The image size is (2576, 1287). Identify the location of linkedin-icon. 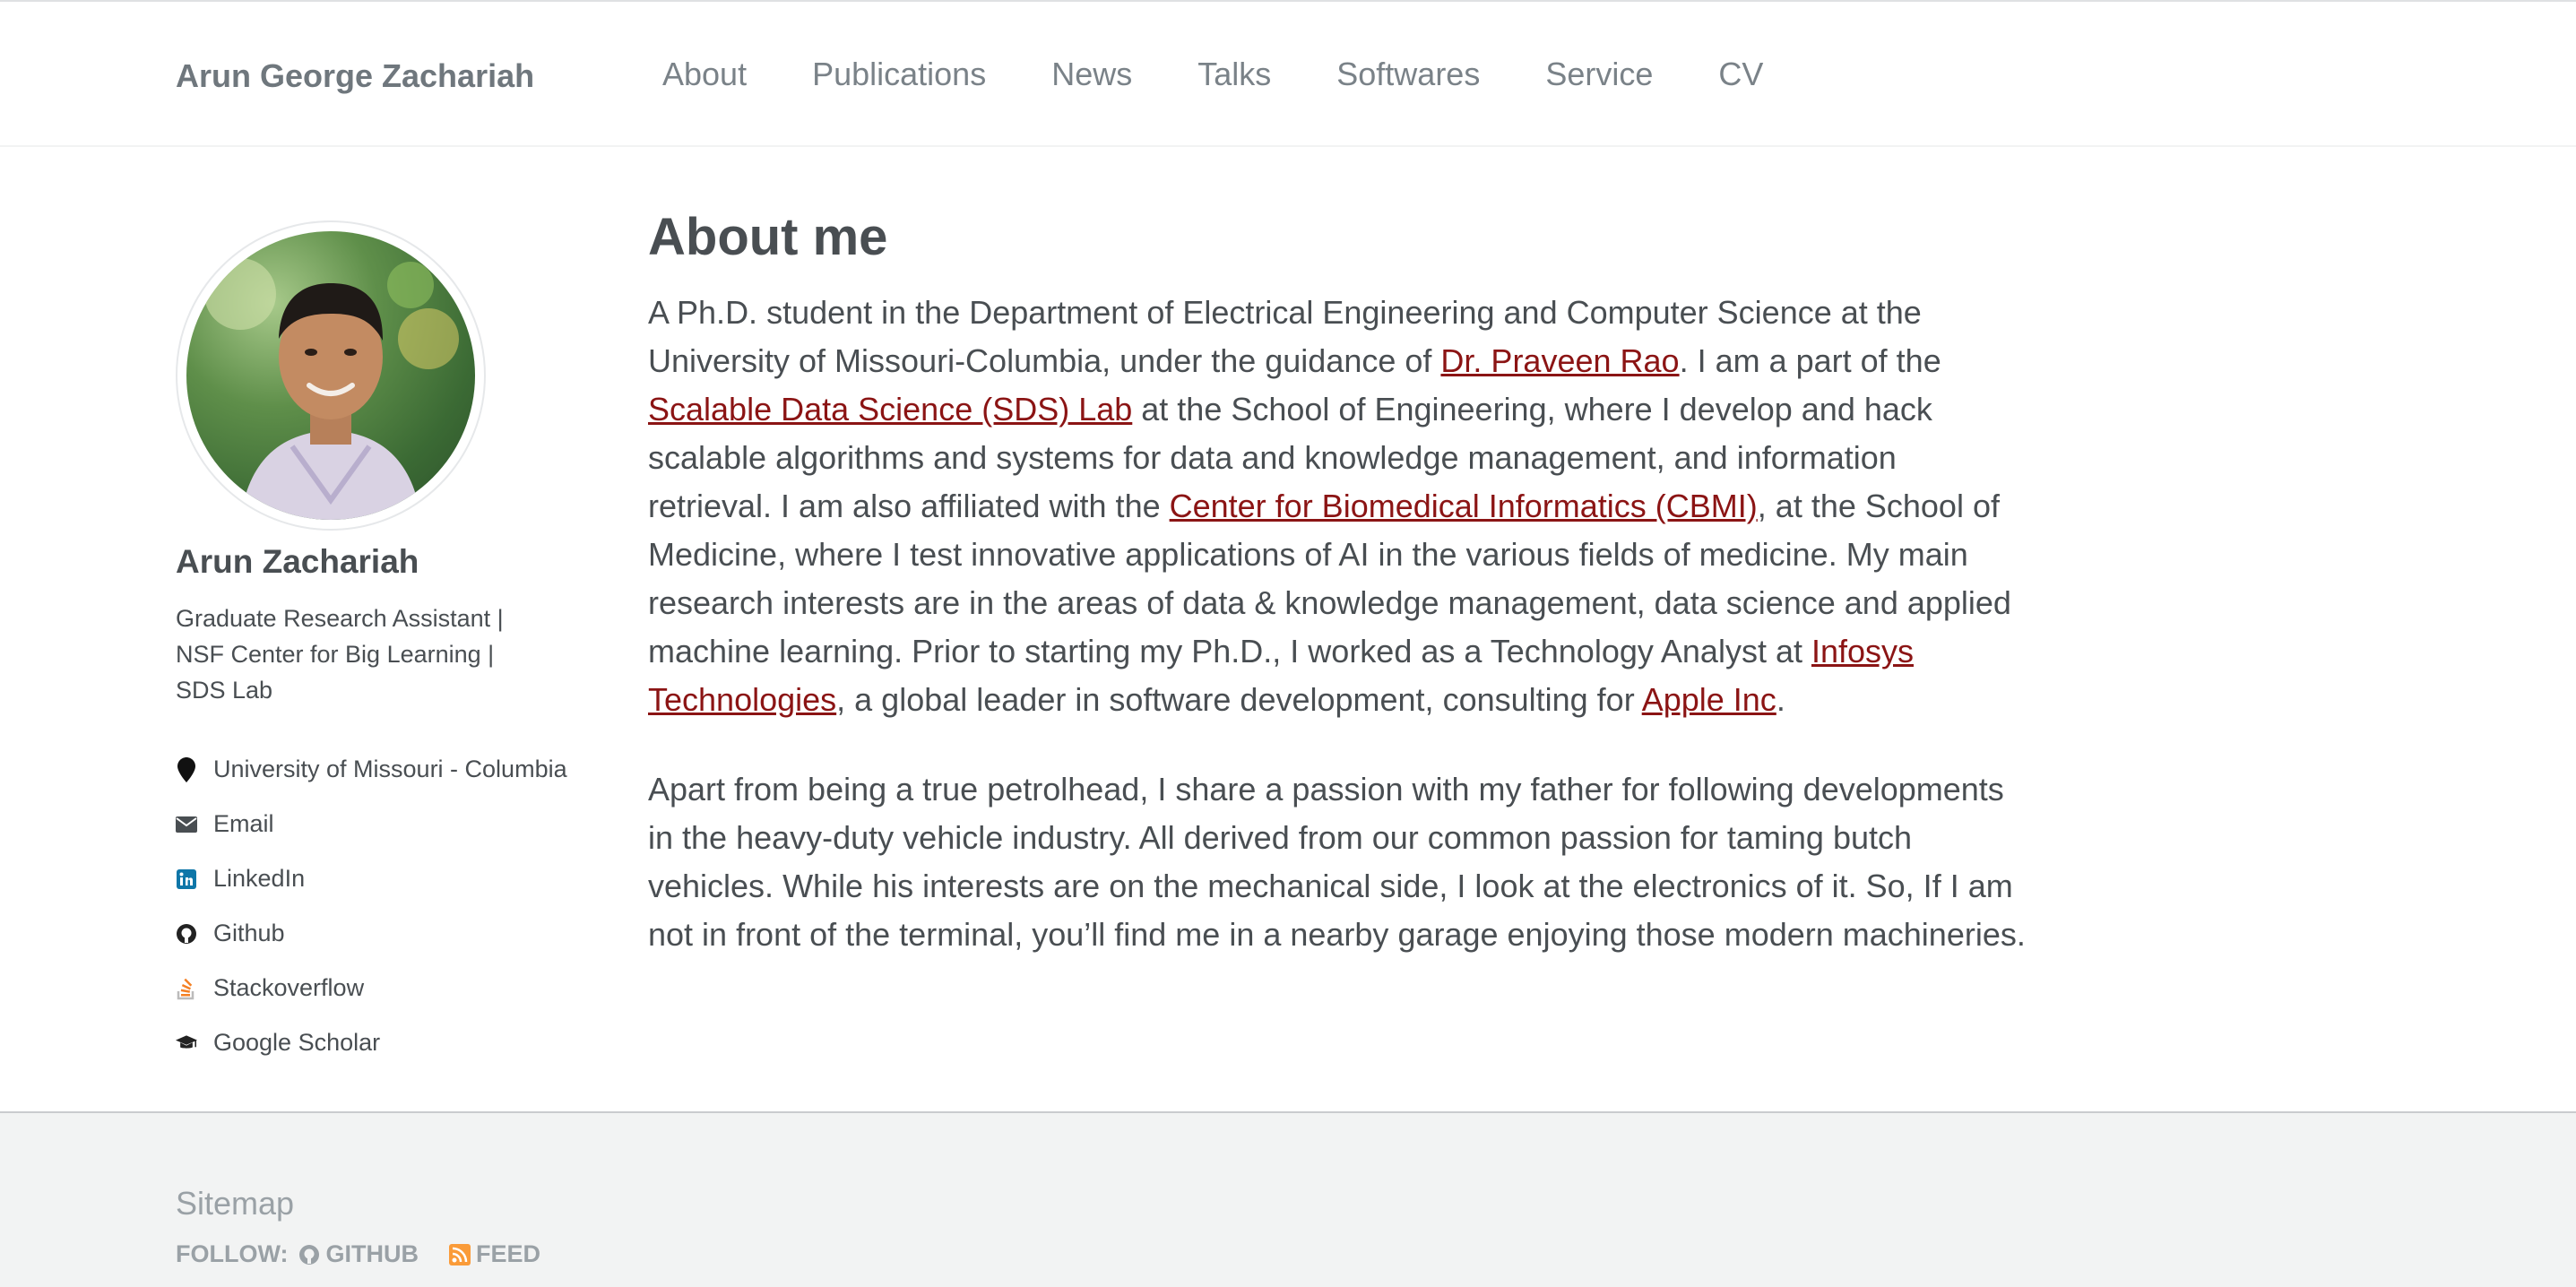
(186, 879).